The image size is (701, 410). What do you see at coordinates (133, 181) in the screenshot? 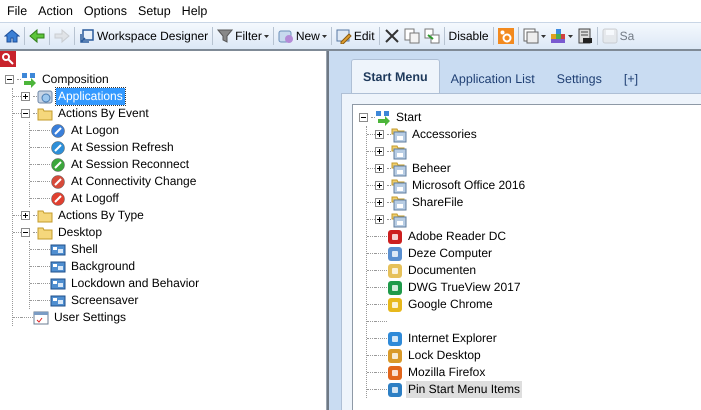
I see `tree-item: At Connectivity Change` at bounding box center [133, 181].